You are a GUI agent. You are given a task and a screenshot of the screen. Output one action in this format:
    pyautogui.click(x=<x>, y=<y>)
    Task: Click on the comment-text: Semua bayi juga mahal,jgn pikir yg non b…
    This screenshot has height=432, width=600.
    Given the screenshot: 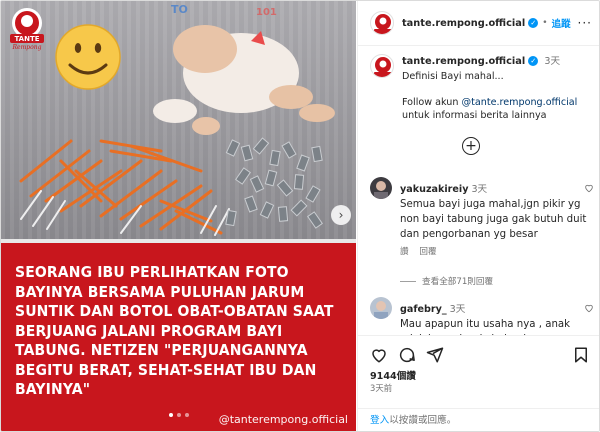 What is the action you would take?
    pyautogui.click(x=493, y=219)
    